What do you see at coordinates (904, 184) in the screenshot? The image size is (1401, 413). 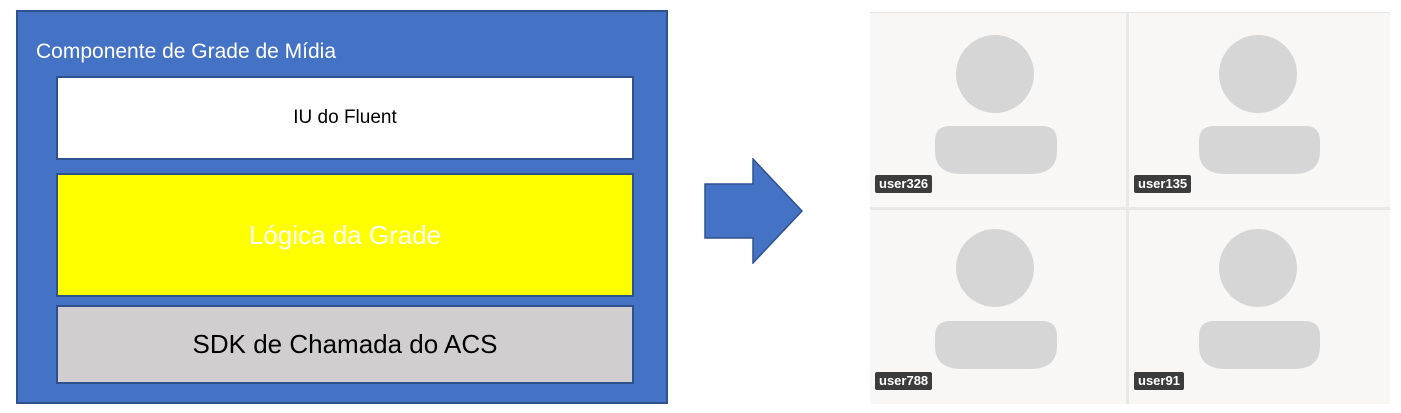 I see `participant-name-badge: user326` at bounding box center [904, 184].